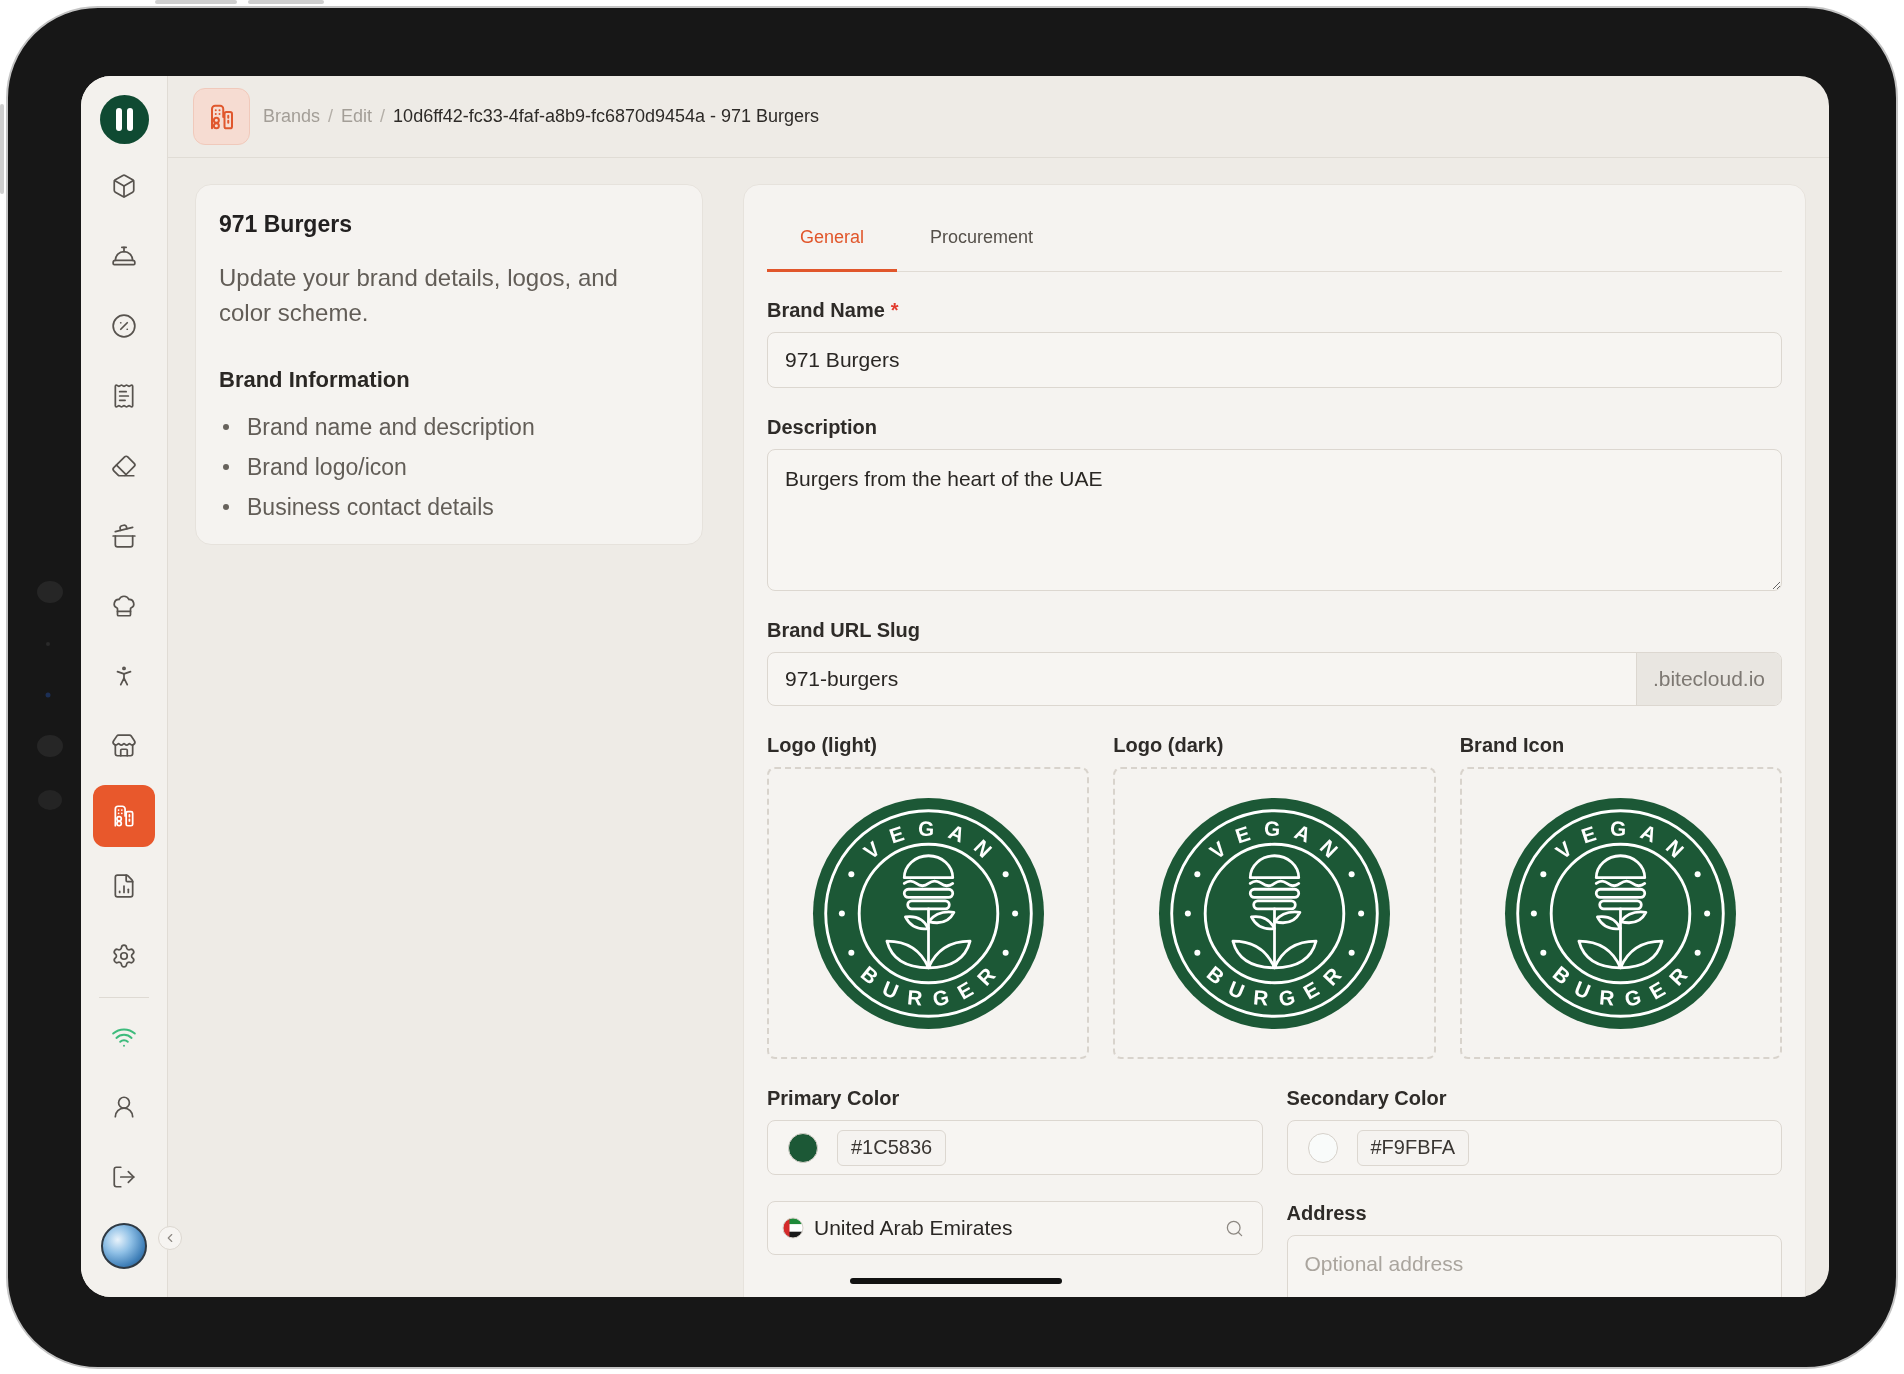 The image size is (1904, 1374). Describe the element at coordinates (1512, 745) in the screenshot. I see `field-label: Brand Icon` at that location.